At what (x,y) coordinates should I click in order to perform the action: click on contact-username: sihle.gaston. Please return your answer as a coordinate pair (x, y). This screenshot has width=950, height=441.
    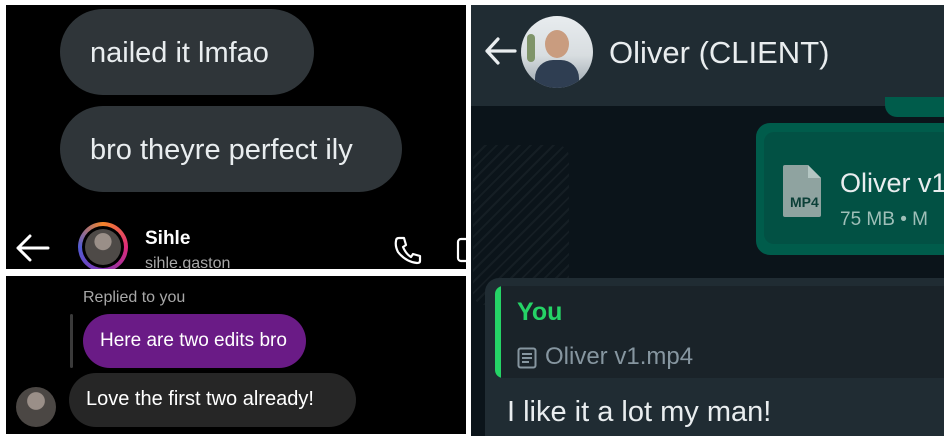
    Looking at the image, I should click on (188, 262).